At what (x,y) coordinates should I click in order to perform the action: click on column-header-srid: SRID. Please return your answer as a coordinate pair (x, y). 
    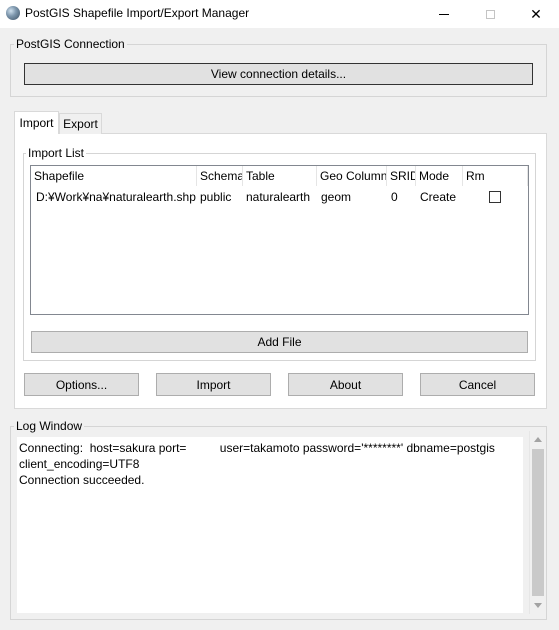
    Looking at the image, I should click on (401, 176).